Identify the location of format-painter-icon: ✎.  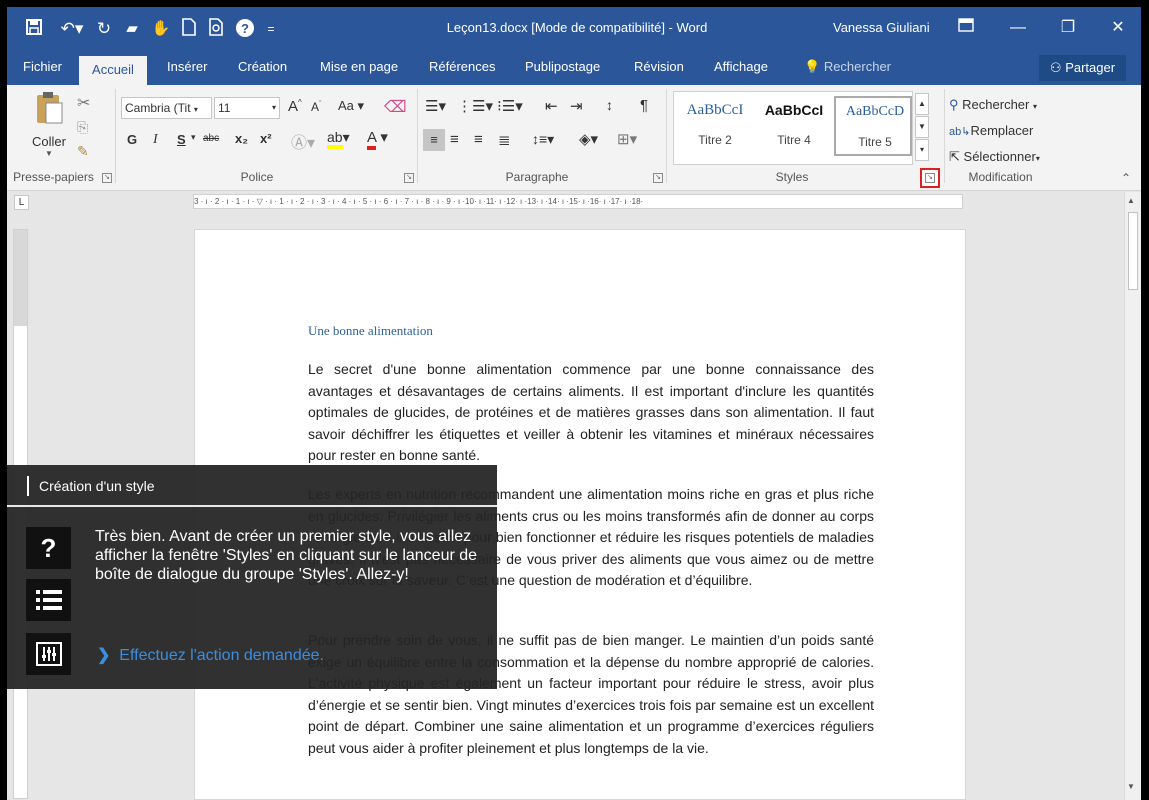
(83, 151).